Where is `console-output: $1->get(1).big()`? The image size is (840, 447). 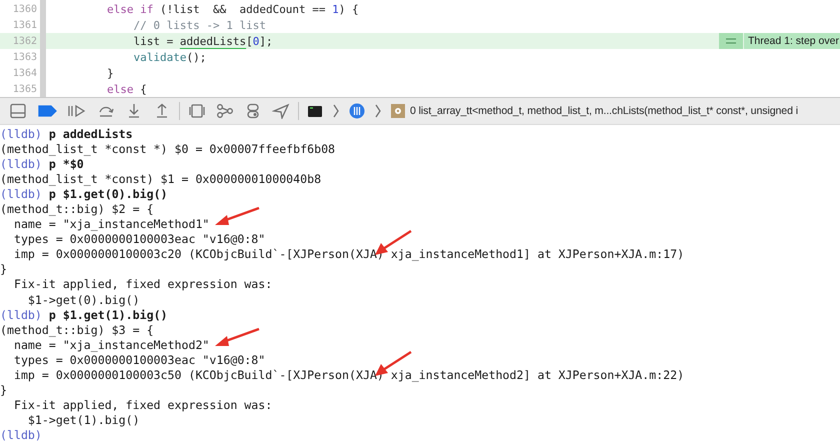 console-output: $1->get(1).big() is located at coordinates (83, 420).